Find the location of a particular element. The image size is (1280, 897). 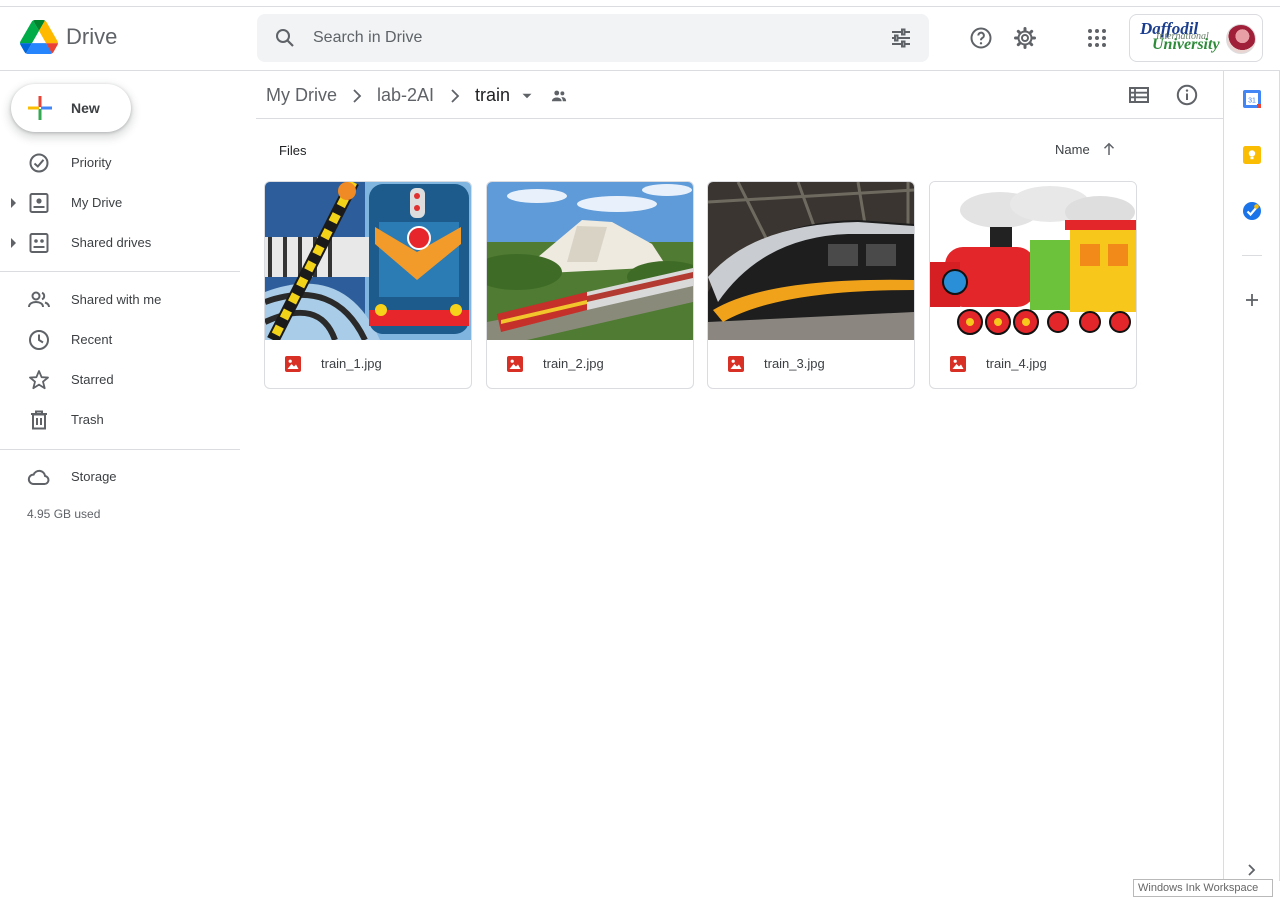

sidebar-item-starred: Starred is located at coordinates (120, 380).